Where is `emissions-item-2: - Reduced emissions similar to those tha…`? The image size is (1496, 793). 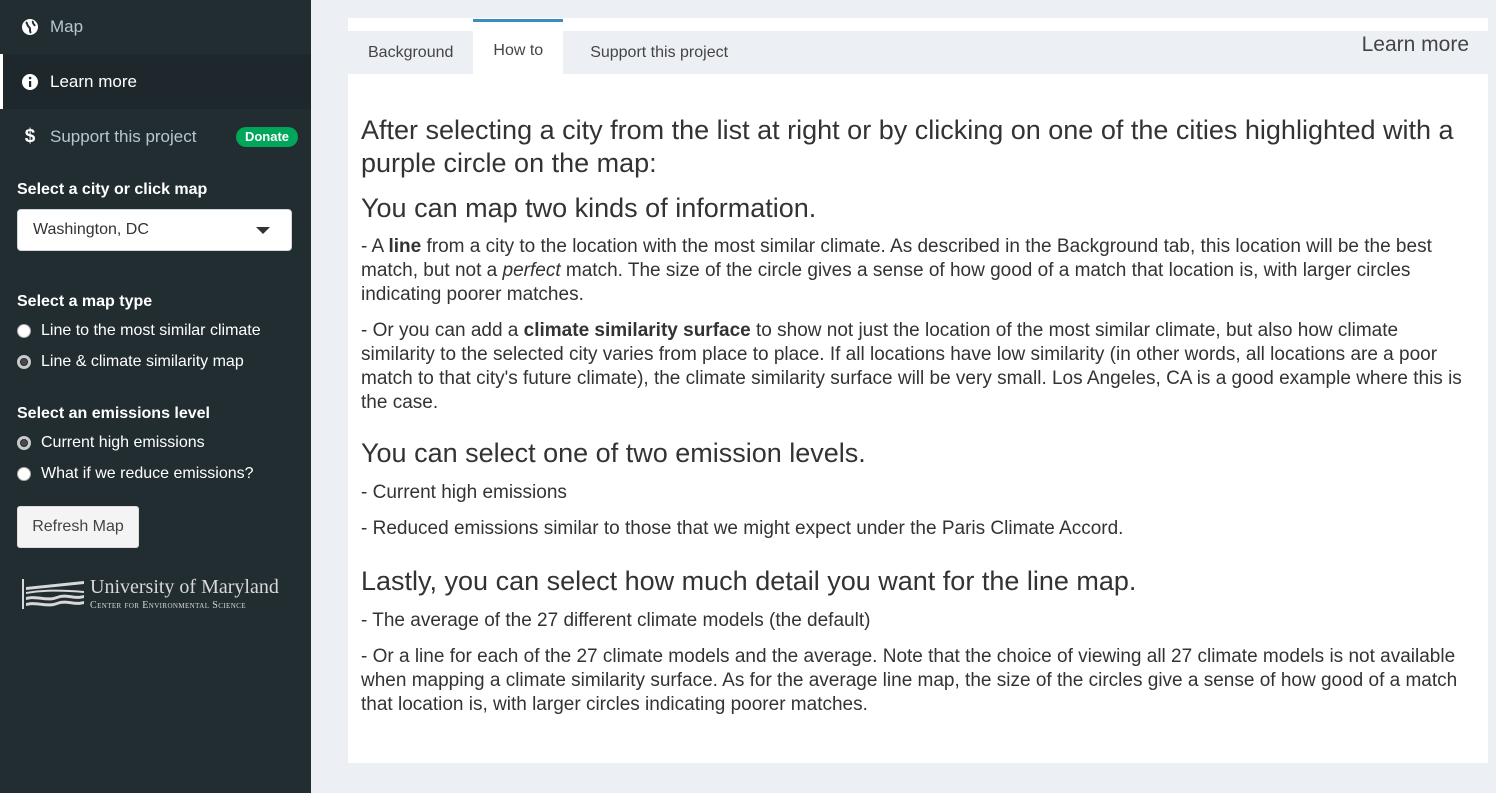 emissions-item-2: - Reduced emissions similar to those tha… is located at coordinates (742, 528).